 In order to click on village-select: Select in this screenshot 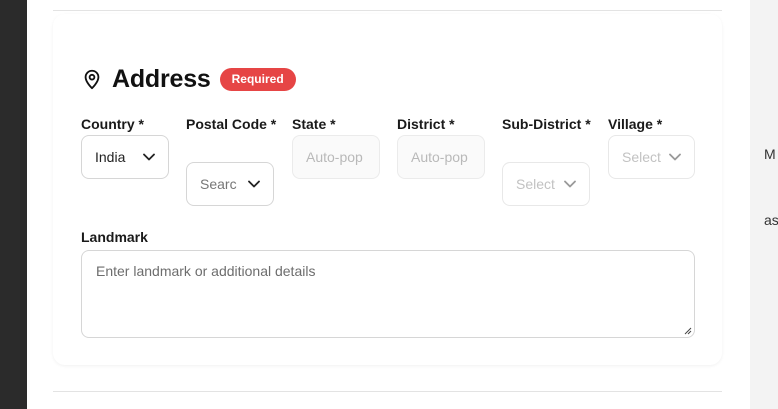, I will do `click(651, 157)`.